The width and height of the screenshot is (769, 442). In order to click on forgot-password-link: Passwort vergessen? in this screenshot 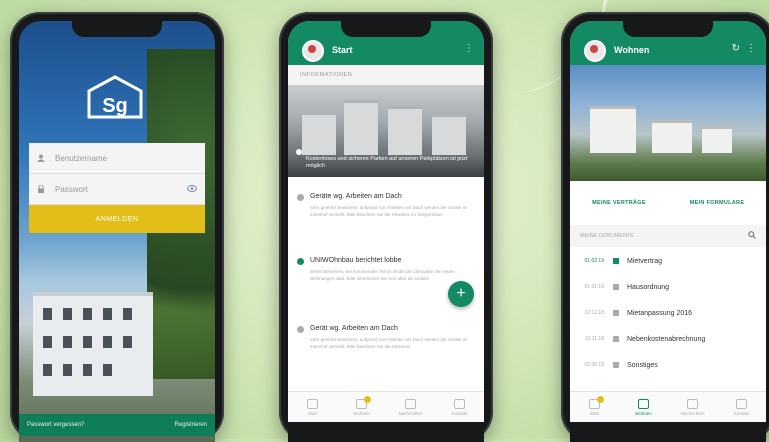, I will do `click(55, 425)`.